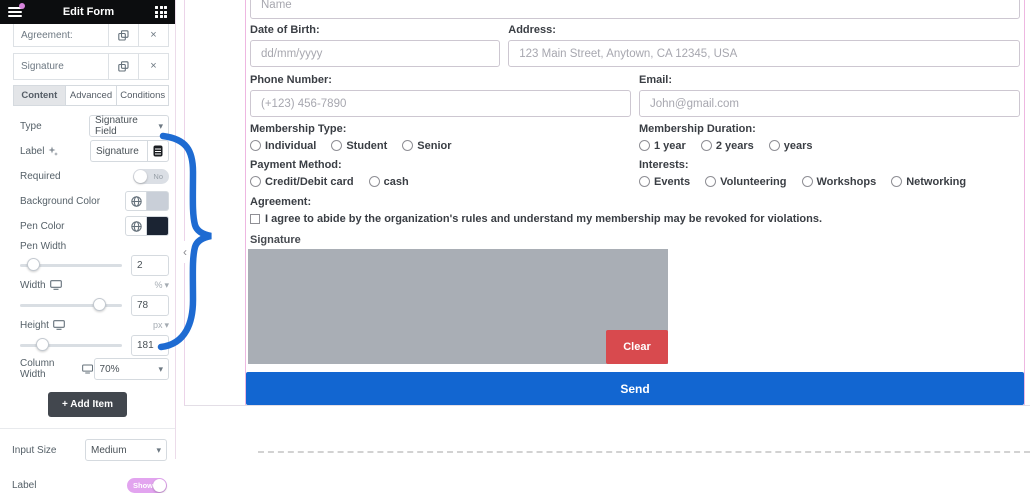 This screenshot has height=493, width=1030. I want to click on repeater-item-signature: Signature ×, so click(91, 66).